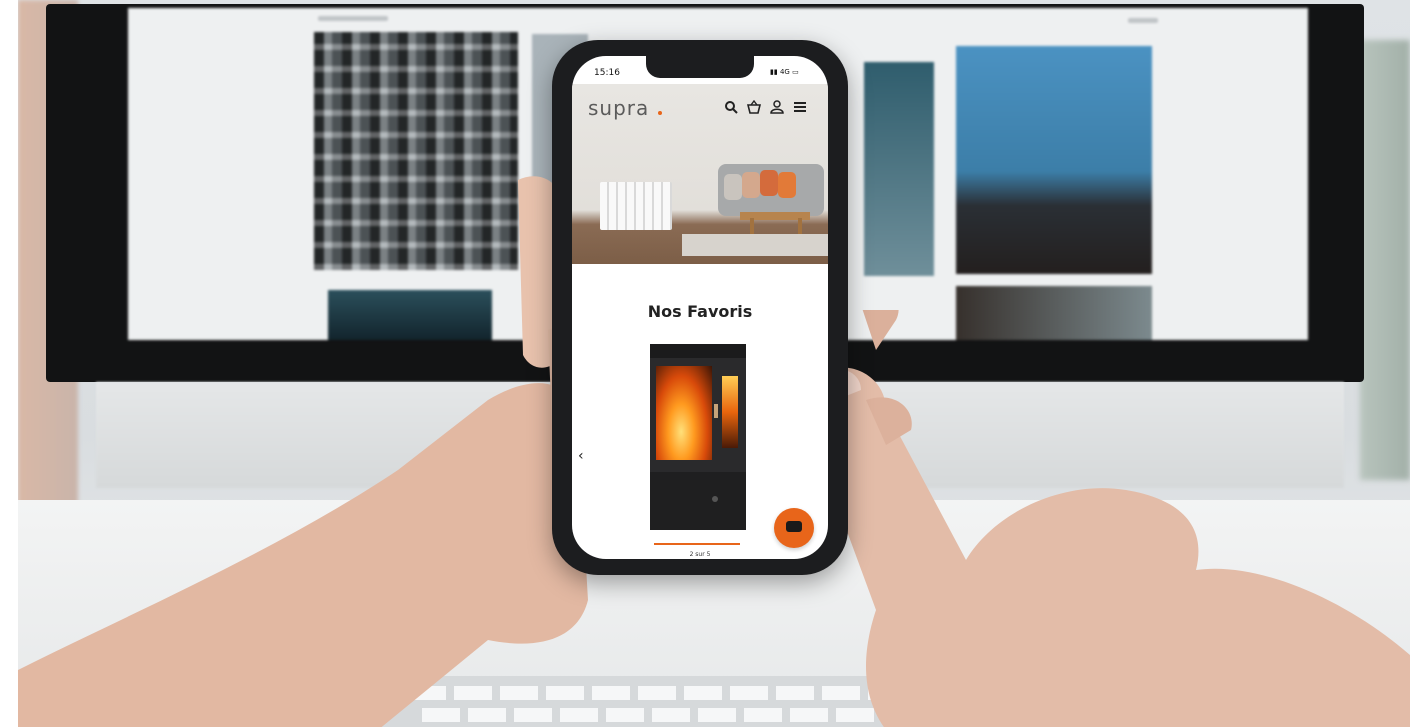  What do you see at coordinates (731, 107) in the screenshot?
I see `search-icon` at bounding box center [731, 107].